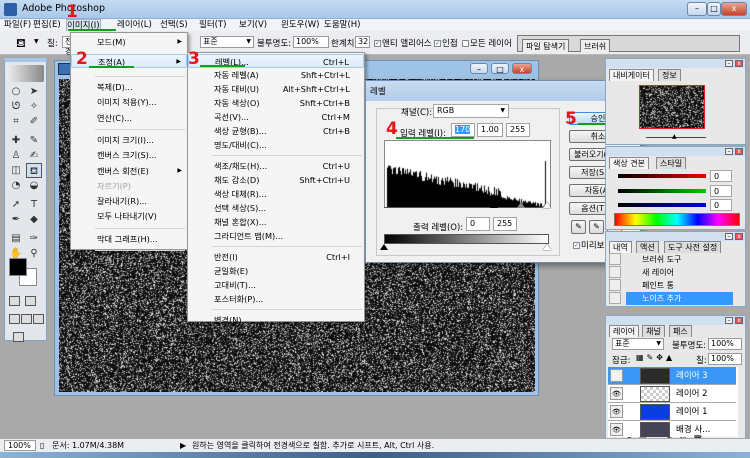 This screenshot has height=458, width=750. Describe the element at coordinates (624, 331) in the screenshot. I see `tab-layers: 레이어` at that location.